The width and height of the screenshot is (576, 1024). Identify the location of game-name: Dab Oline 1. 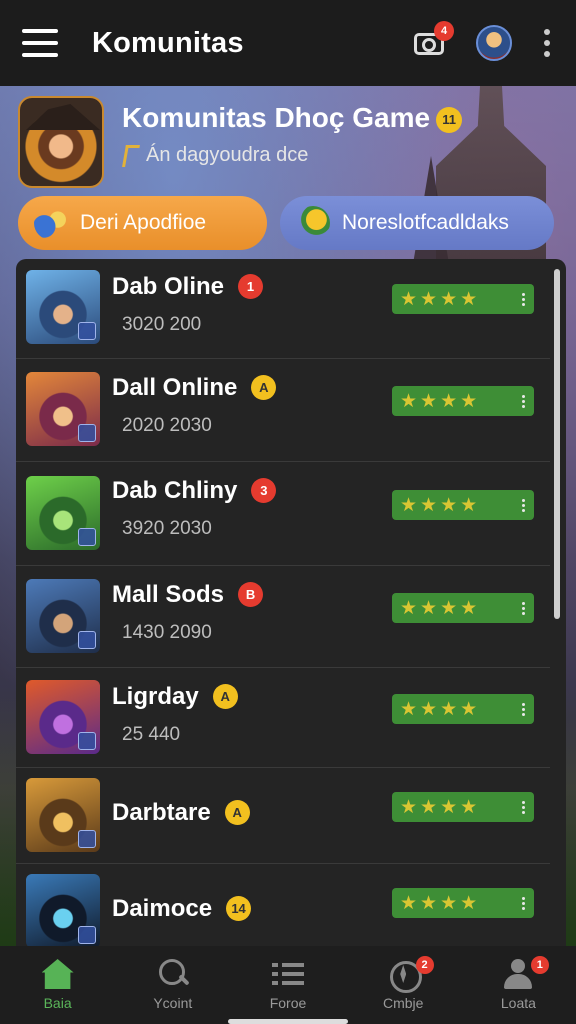
(188, 287).